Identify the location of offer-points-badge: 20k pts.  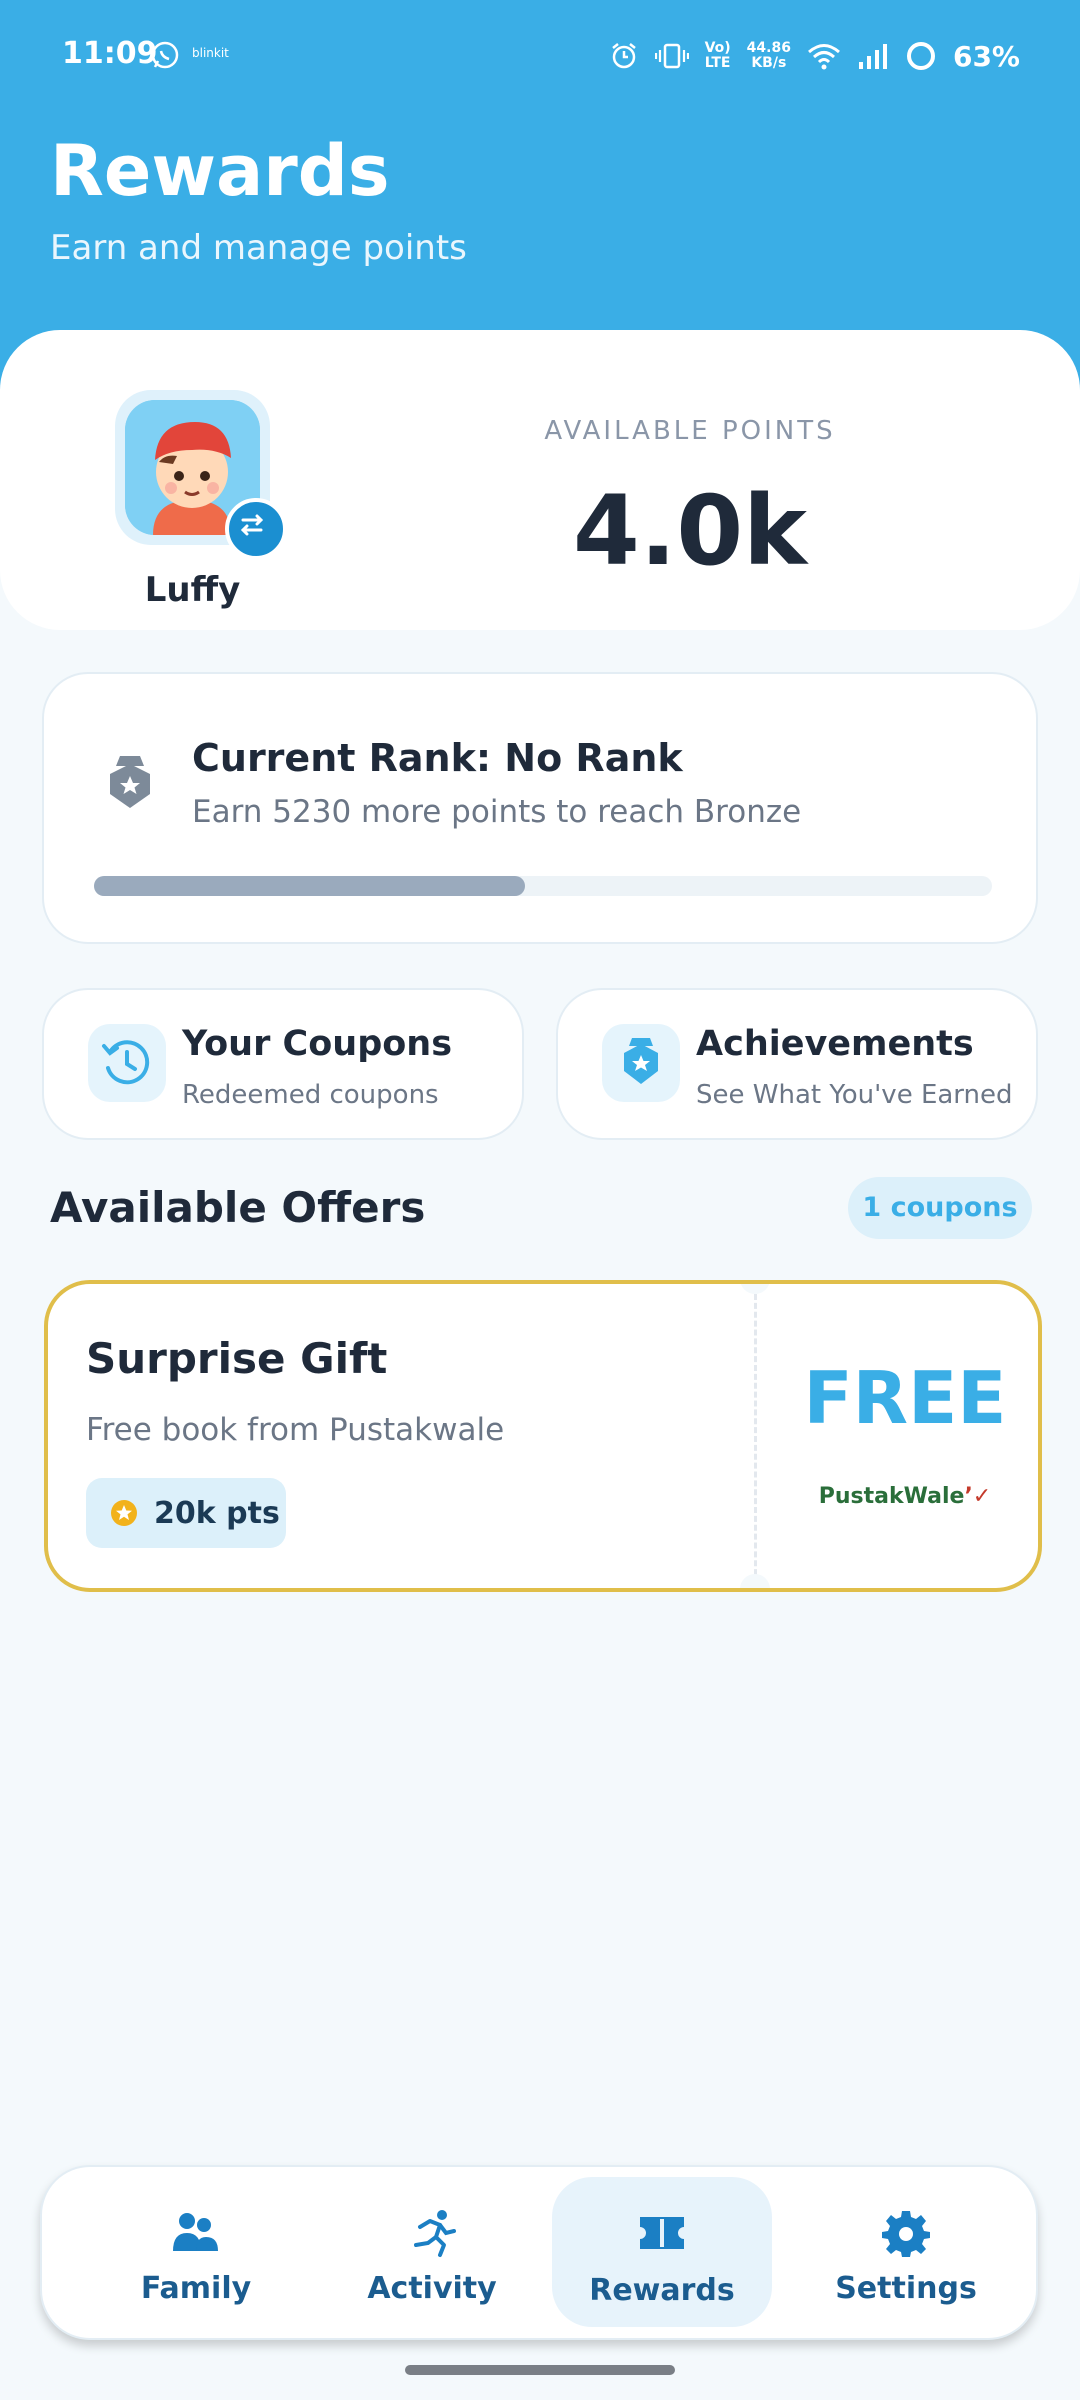
(186, 1513).